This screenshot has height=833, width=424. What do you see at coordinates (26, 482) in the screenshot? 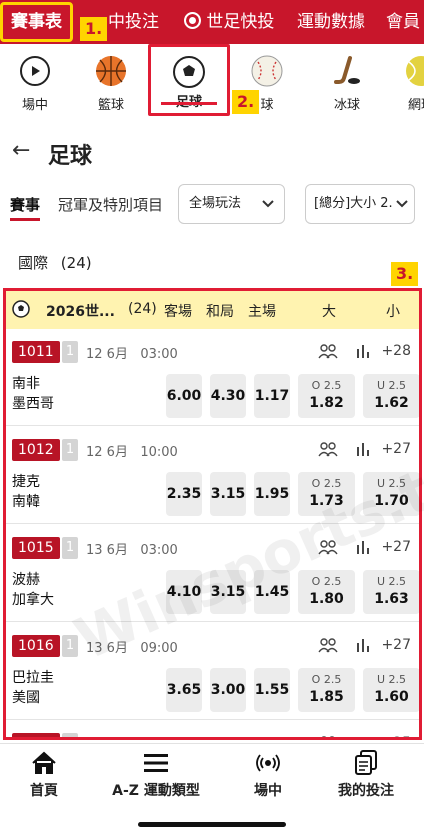
I see `team-away: 捷克` at bounding box center [26, 482].